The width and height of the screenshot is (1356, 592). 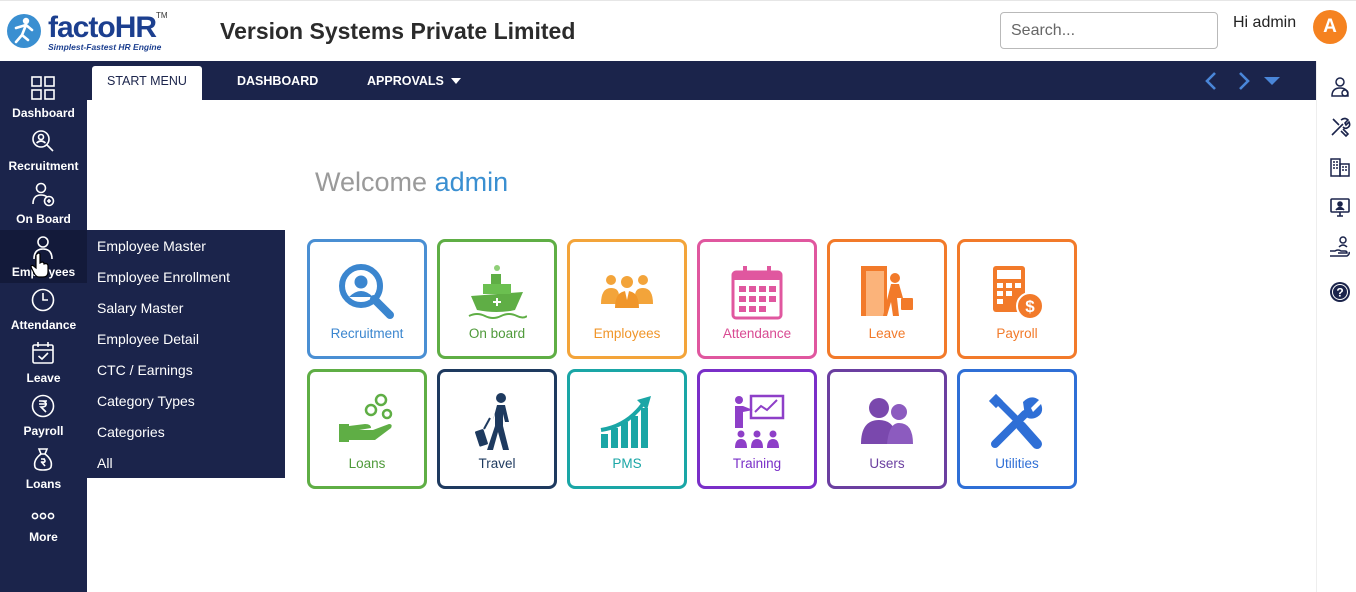 I want to click on exit-door-icon, so click(x=887, y=291).